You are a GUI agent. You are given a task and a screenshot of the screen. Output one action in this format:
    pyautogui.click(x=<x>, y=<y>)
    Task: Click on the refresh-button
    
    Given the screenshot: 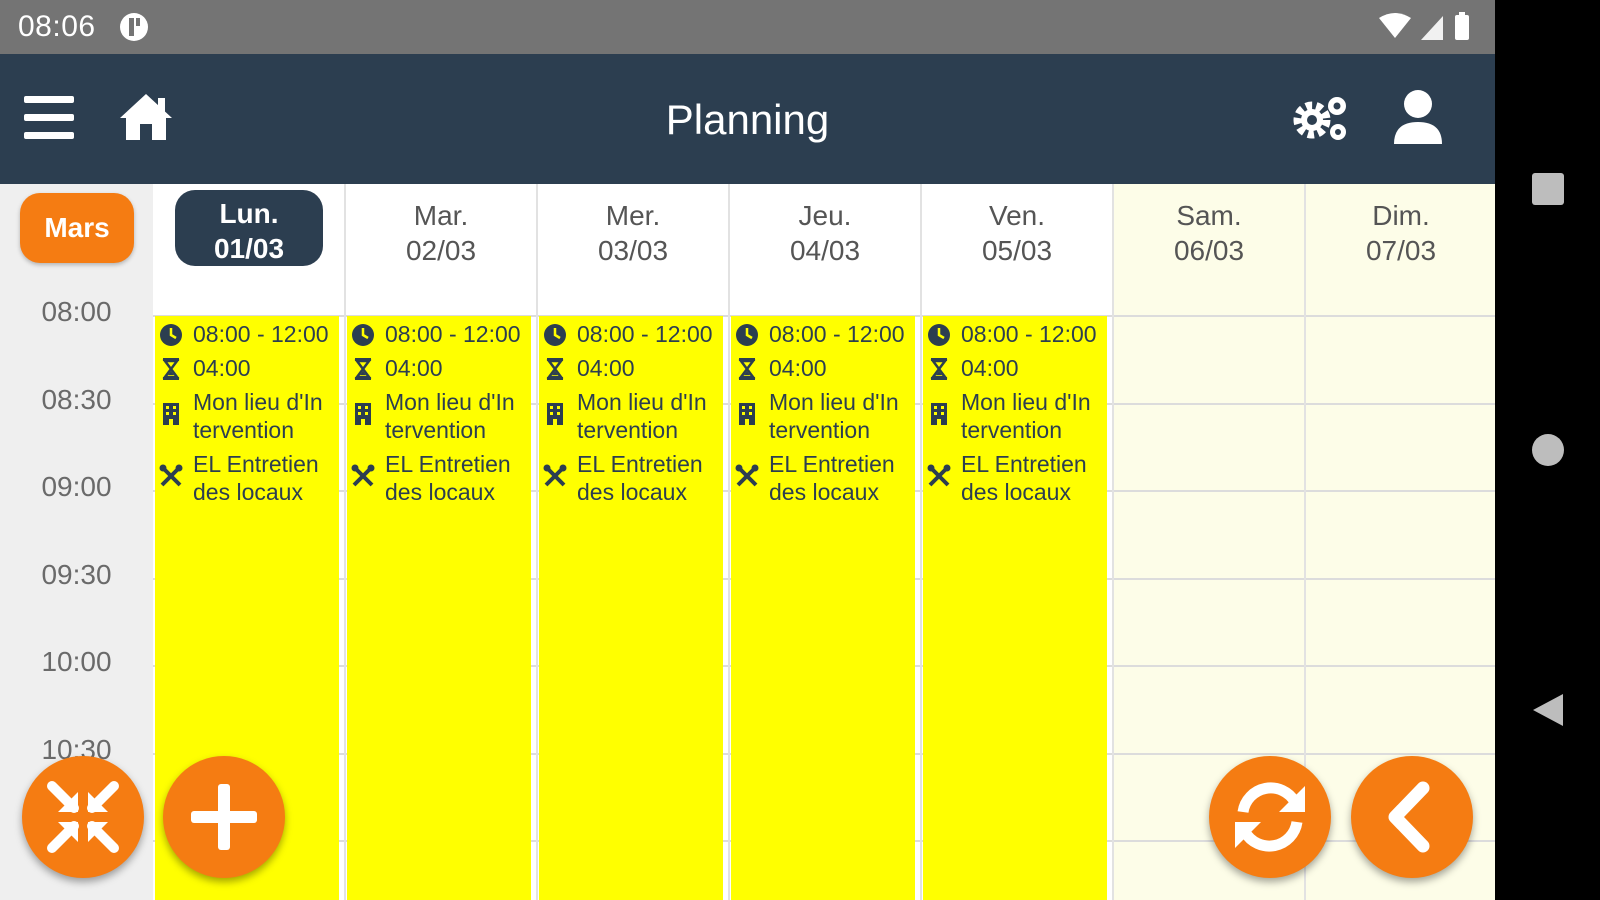 What is the action you would take?
    pyautogui.click(x=1270, y=817)
    